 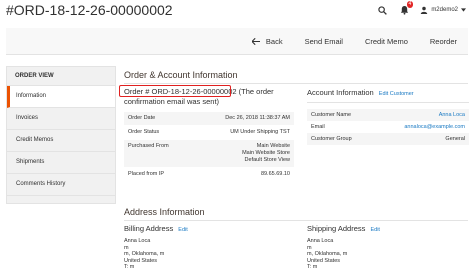 I want to click on order-status-value: UM Under Shipping TST, so click(x=260, y=132).